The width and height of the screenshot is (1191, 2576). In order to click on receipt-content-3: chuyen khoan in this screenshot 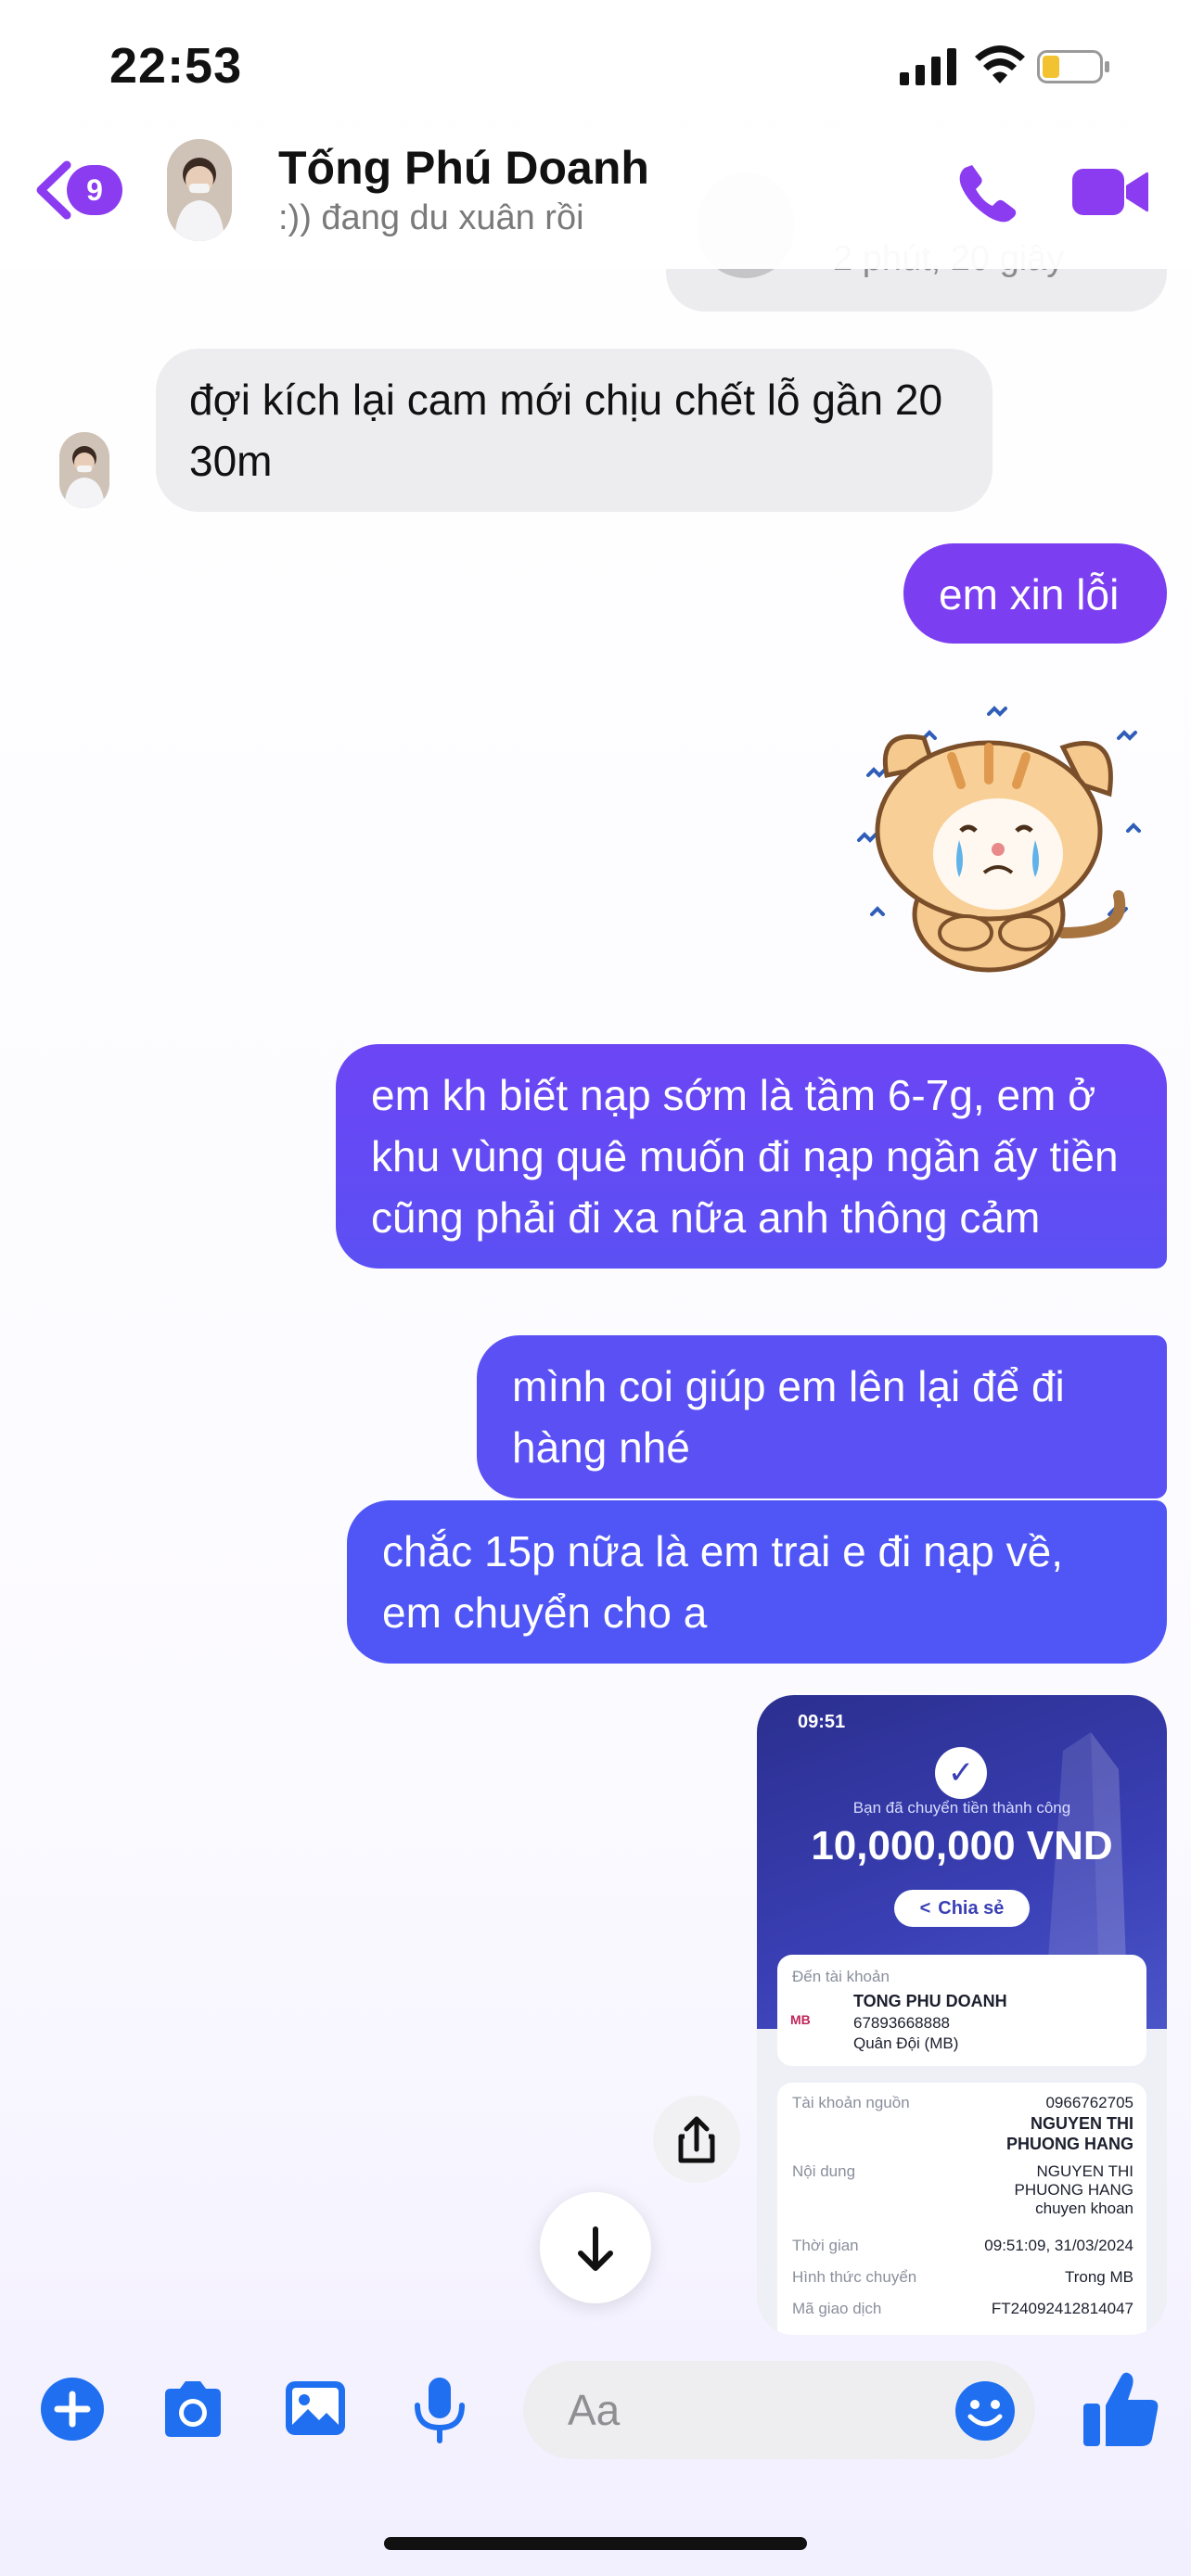, I will do `click(1084, 2208)`.